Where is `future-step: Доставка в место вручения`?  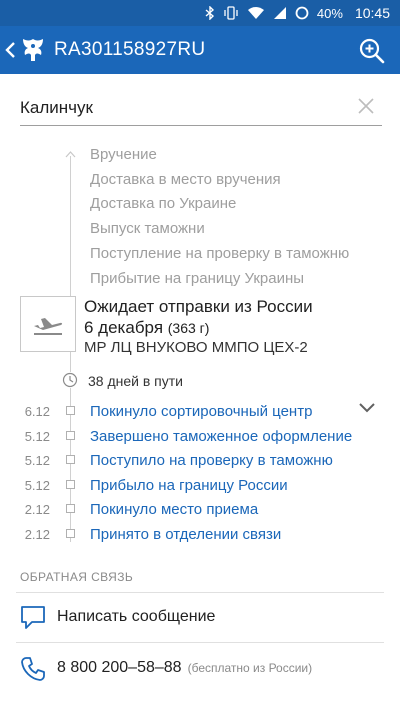
future-step: Доставка в место вручения is located at coordinates (185, 179).